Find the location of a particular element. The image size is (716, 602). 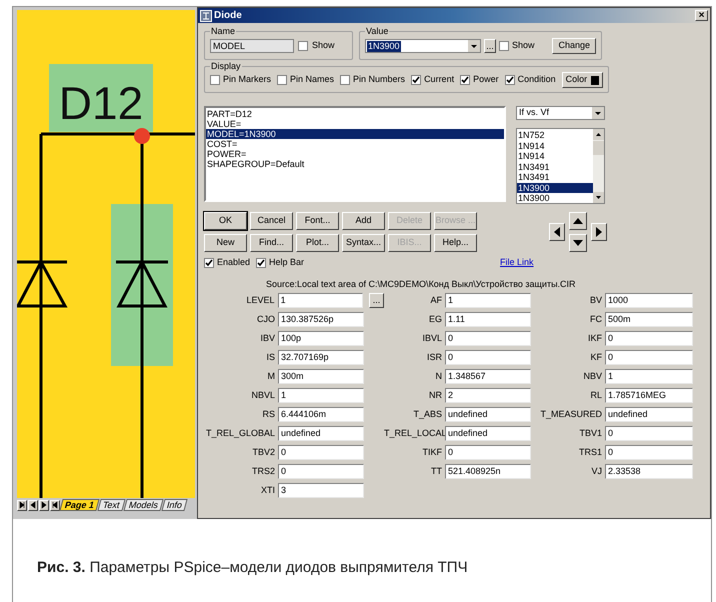

dialog-button: Cancel is located at coordinates (271, 221).